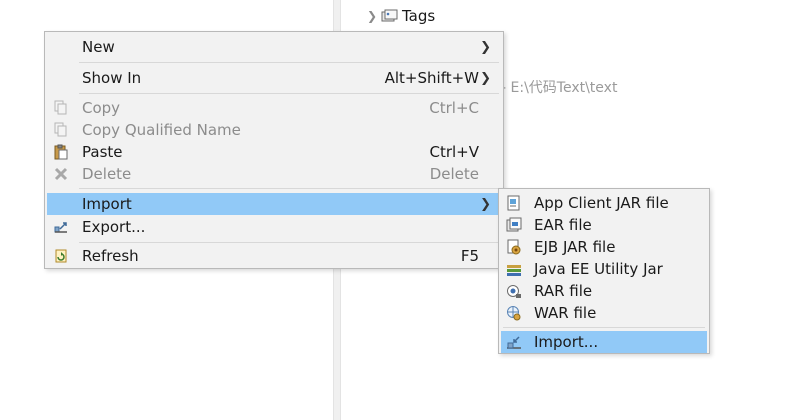 The image size is (808, 420). Describe the element at coordinates (274, 256) in the screenshot. I see `menu-item-refresh: Refresh F5` at that location.